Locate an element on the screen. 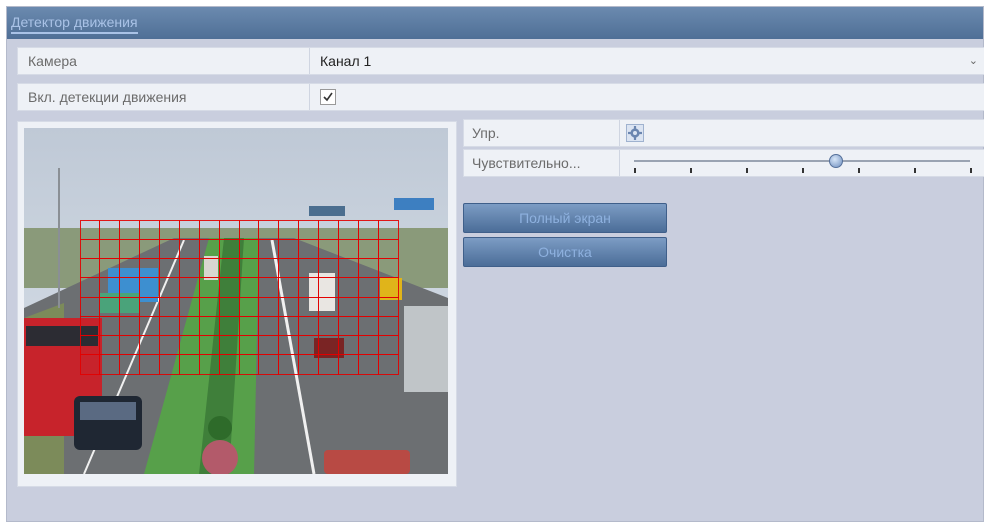 This screenshot has width=984, height=522. sensitivity-slider is located at coordinates (803, 164).